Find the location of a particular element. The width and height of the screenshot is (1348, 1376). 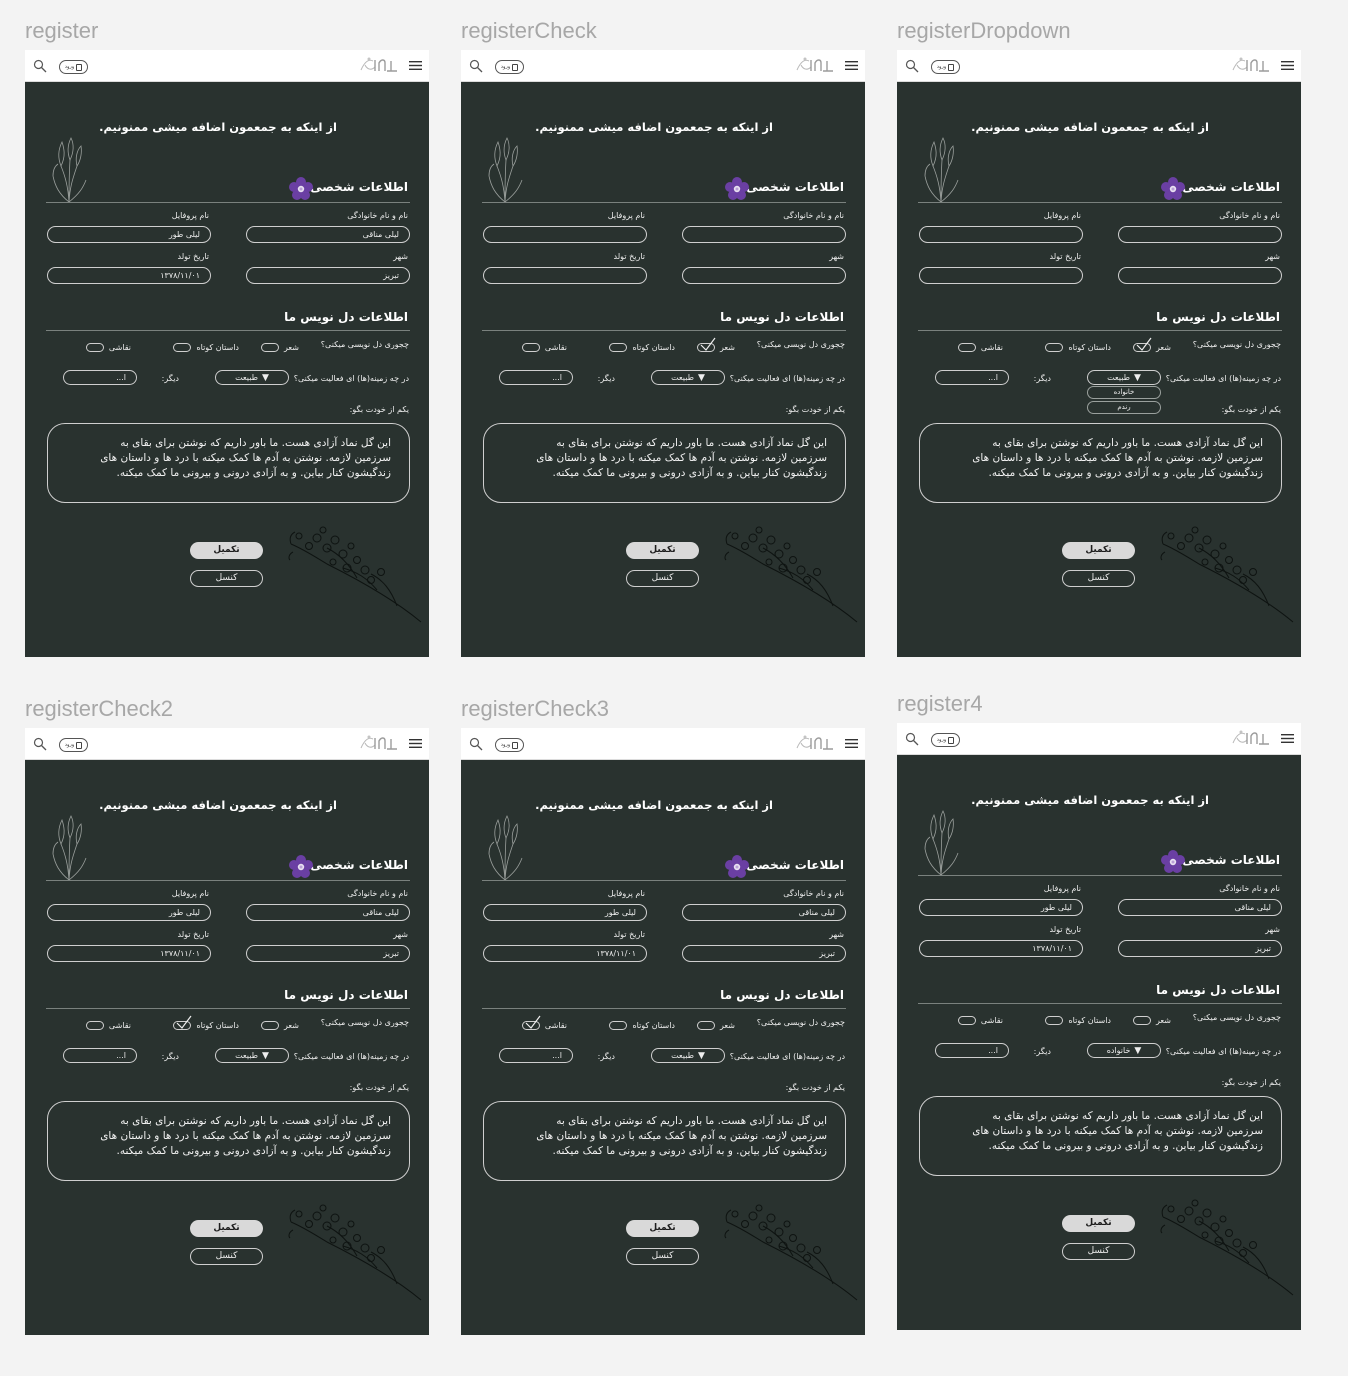

city-input is located at coordinates (1200, 275).